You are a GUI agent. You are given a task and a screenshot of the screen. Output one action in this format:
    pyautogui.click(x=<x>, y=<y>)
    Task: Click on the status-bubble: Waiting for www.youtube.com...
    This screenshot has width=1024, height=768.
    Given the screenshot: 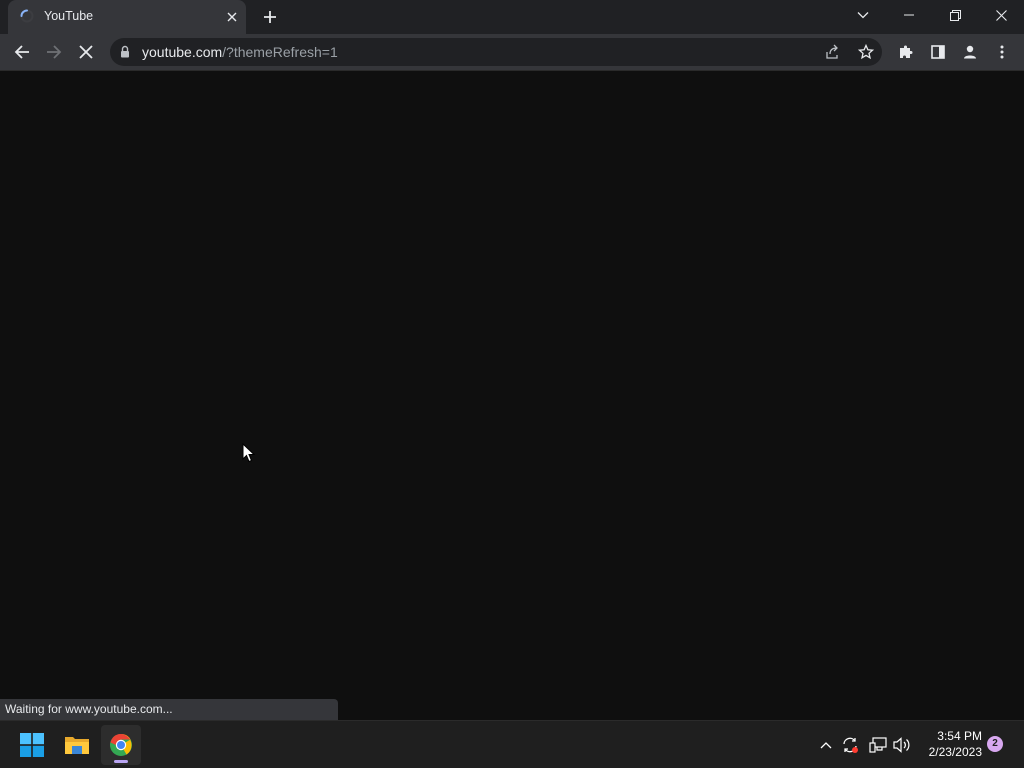 What is the action you would take?
    pyautogui.click(x=169, y=709)
    